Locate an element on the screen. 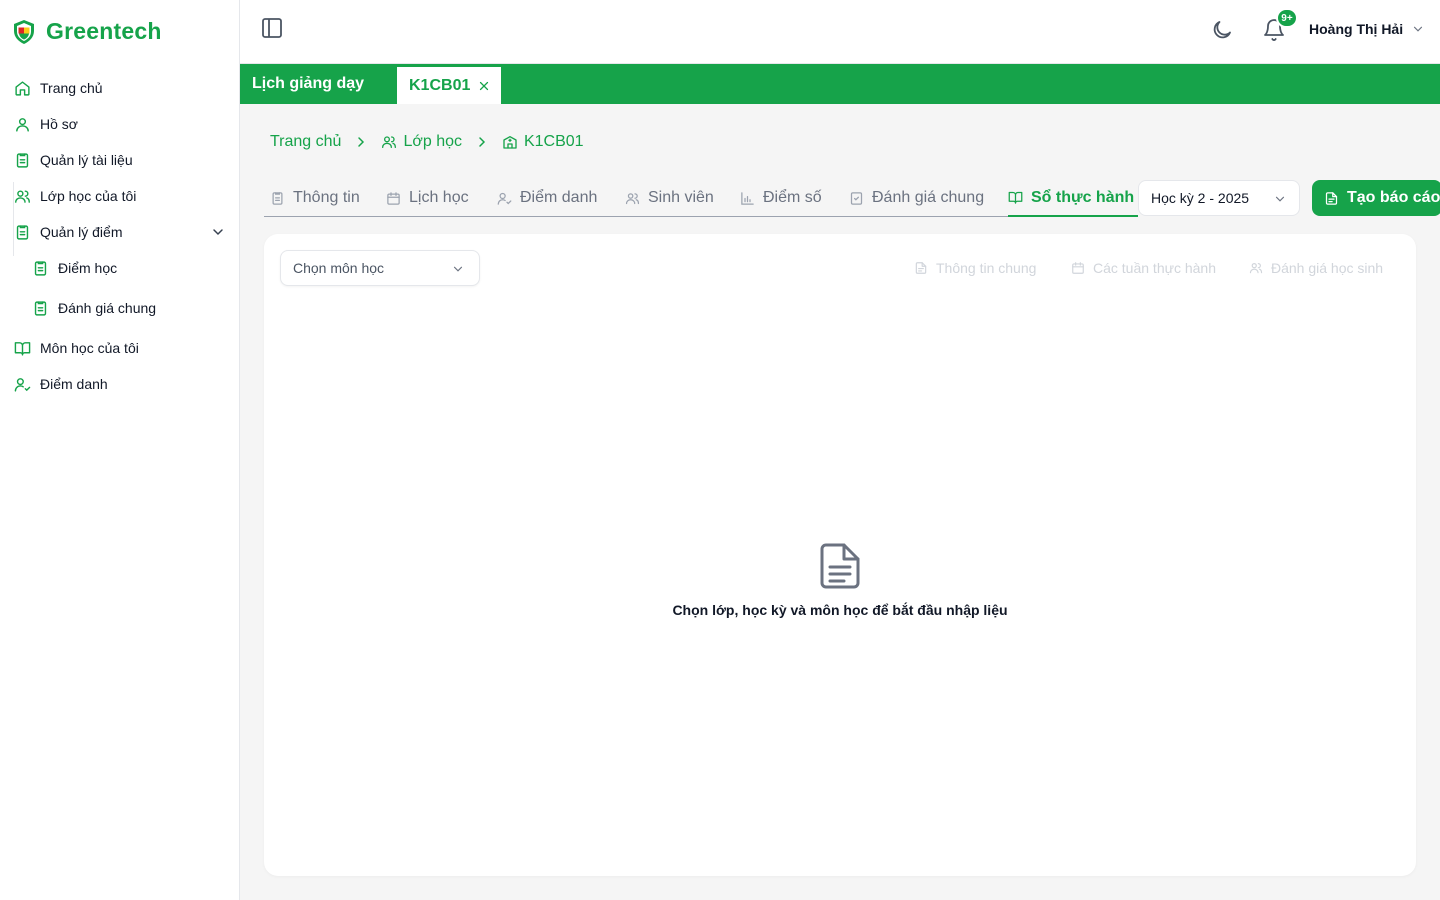 This screenshot has width=1440, height=900. breadcrumb-home: Trang chủ is located at coordinates (305, 142).